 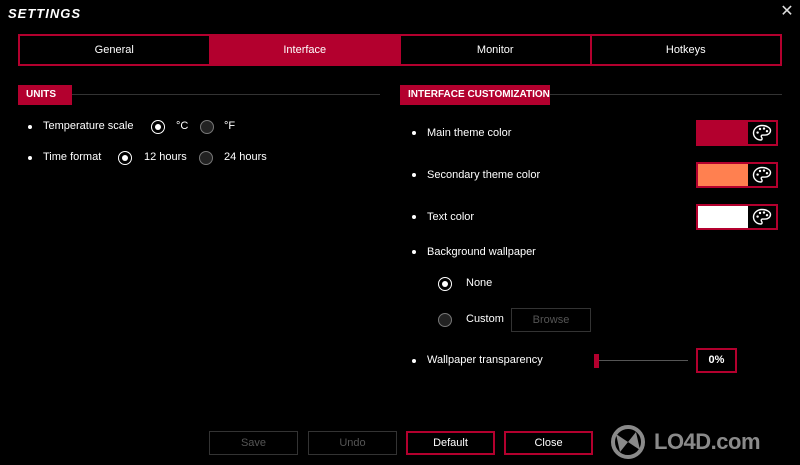 What do you see at coordinates (253, 443) in the screenshot?
I see `save-button: Save` at bounding box center [253, 443].